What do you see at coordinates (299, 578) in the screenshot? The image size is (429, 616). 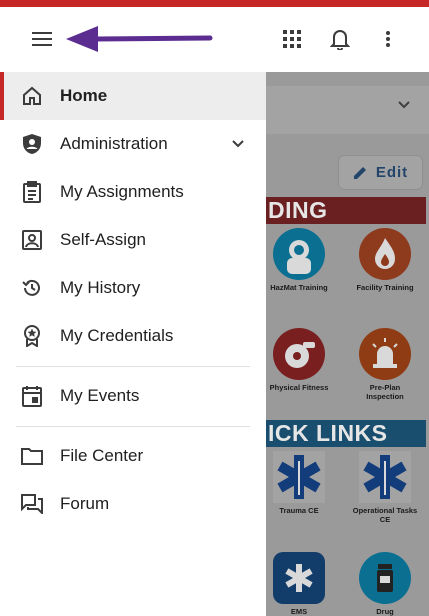 I see `ems-icon` at bounding box center [299, 578].